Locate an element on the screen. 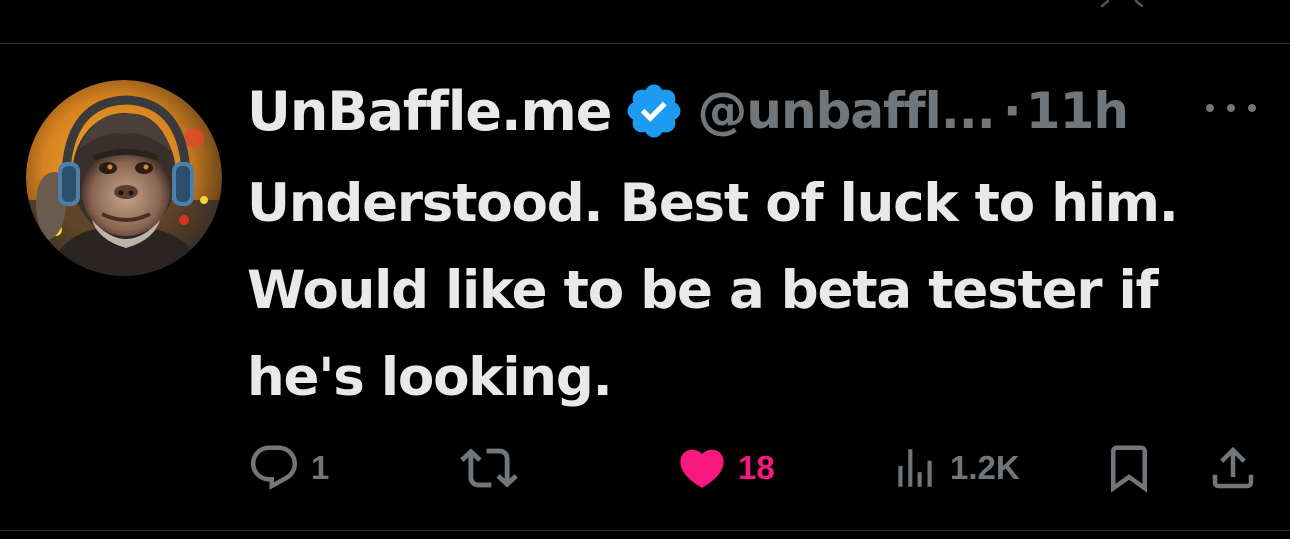  bottom-divider is located at coordinates (645, 530).